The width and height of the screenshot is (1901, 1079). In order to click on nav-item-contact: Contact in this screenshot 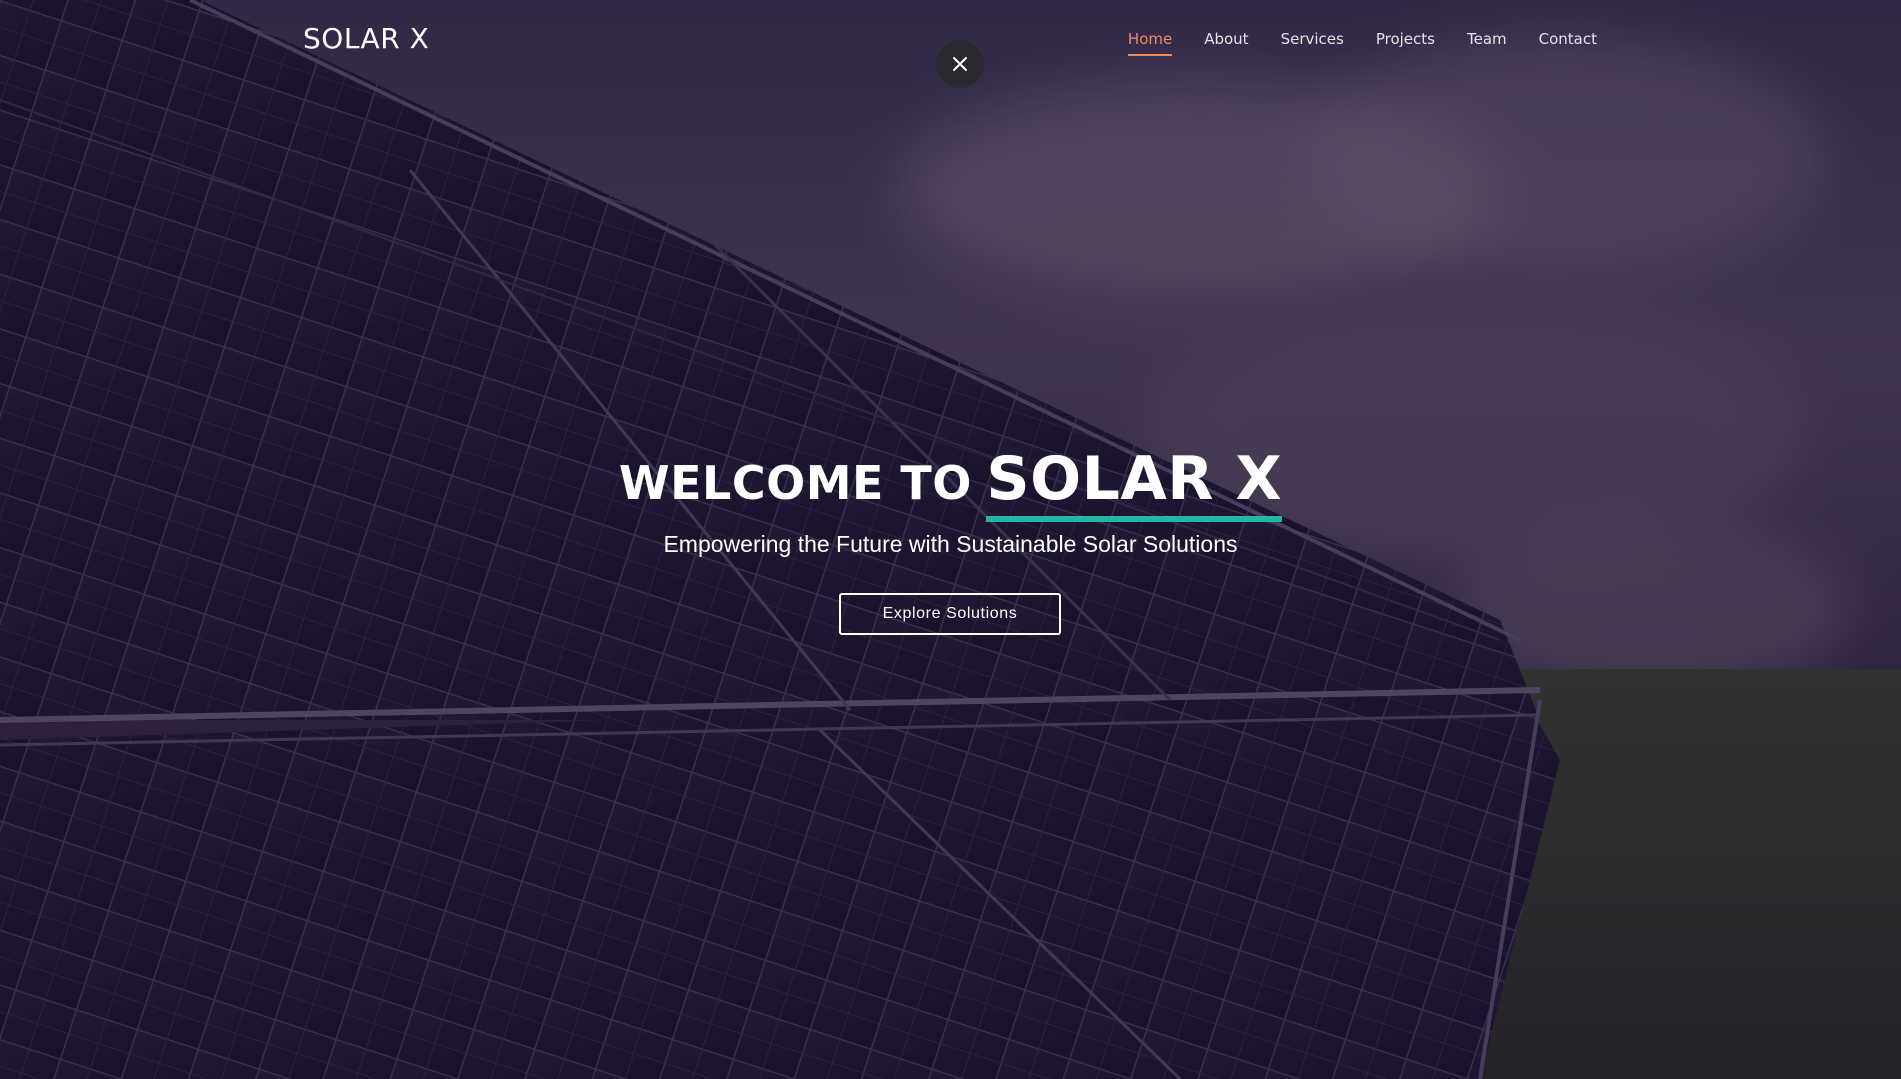, I will do `click(1568, 43)`.